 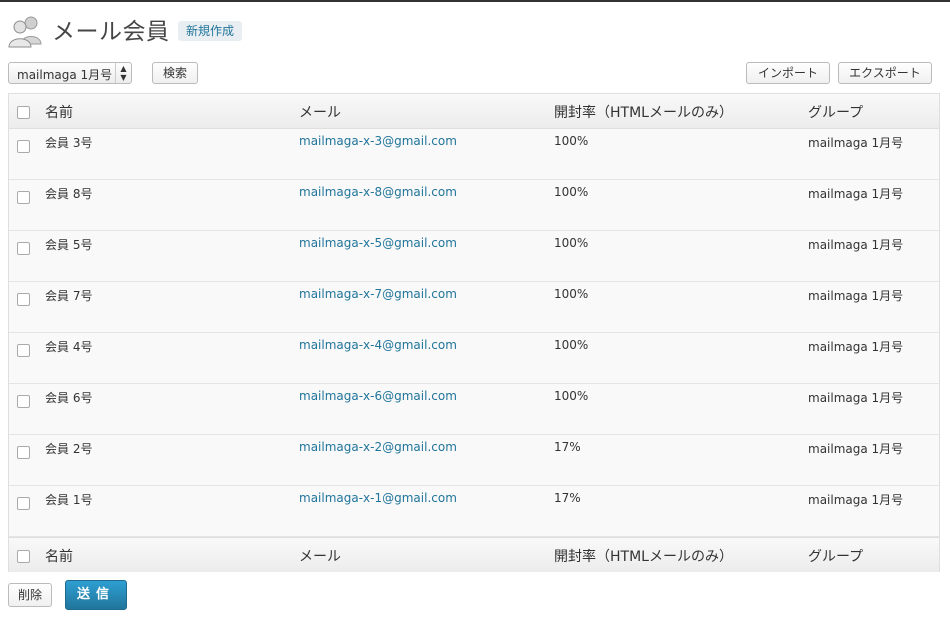 I want to click on export-button: エクスポート, so click(x=885, y=73).